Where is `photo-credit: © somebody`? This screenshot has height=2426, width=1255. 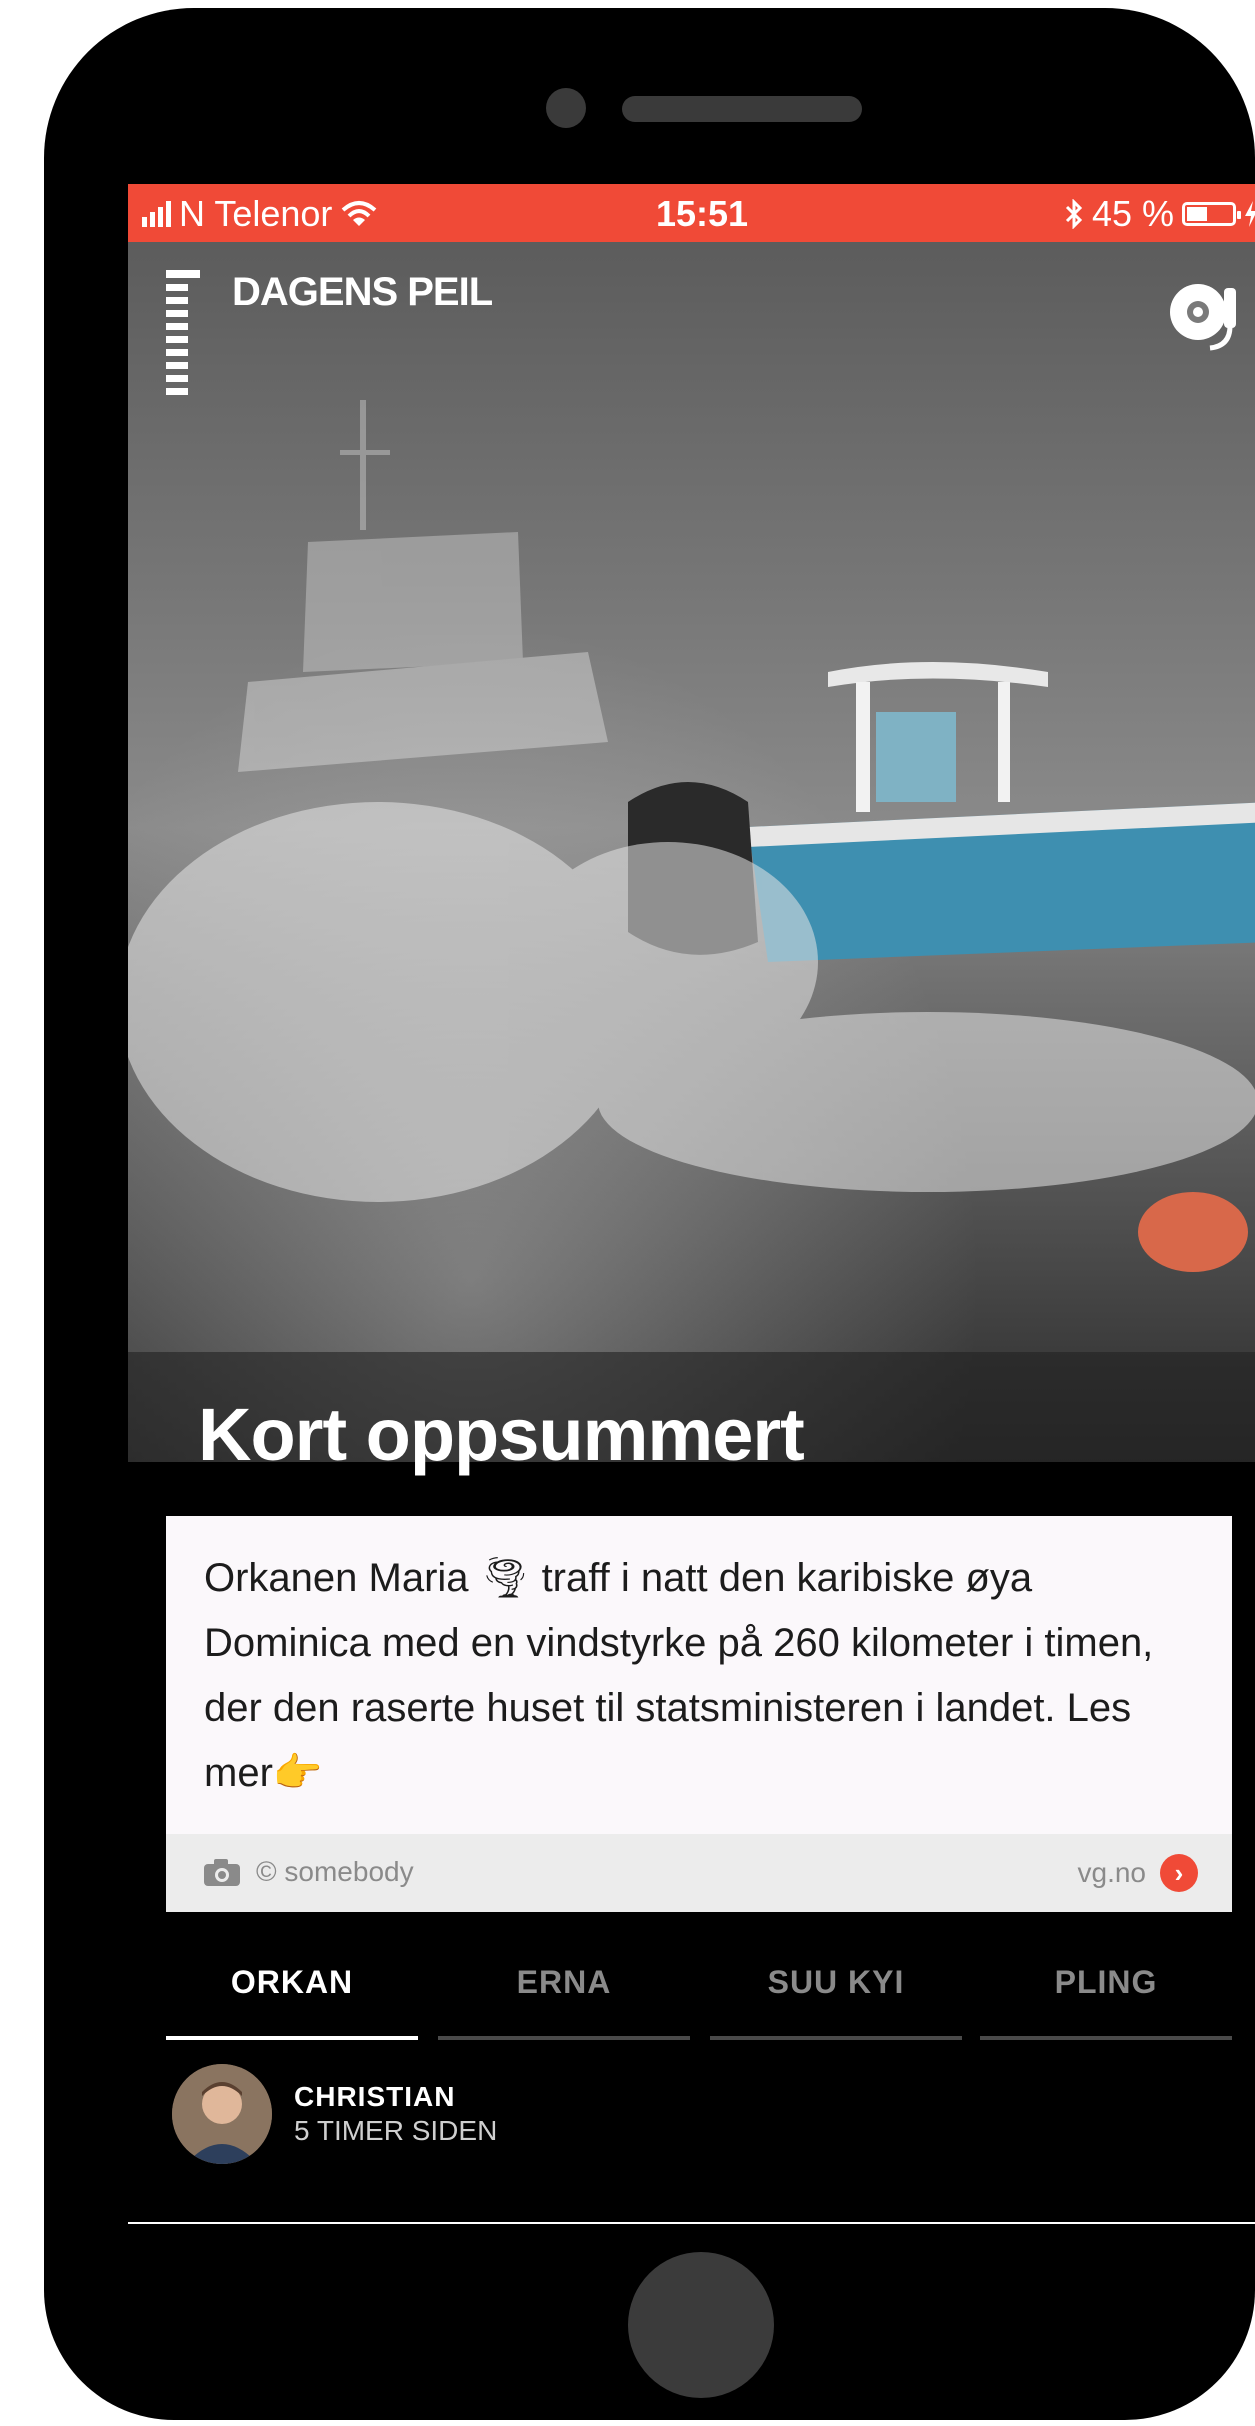
photo-credit: © somebody is located at coordinates (308, 1872).